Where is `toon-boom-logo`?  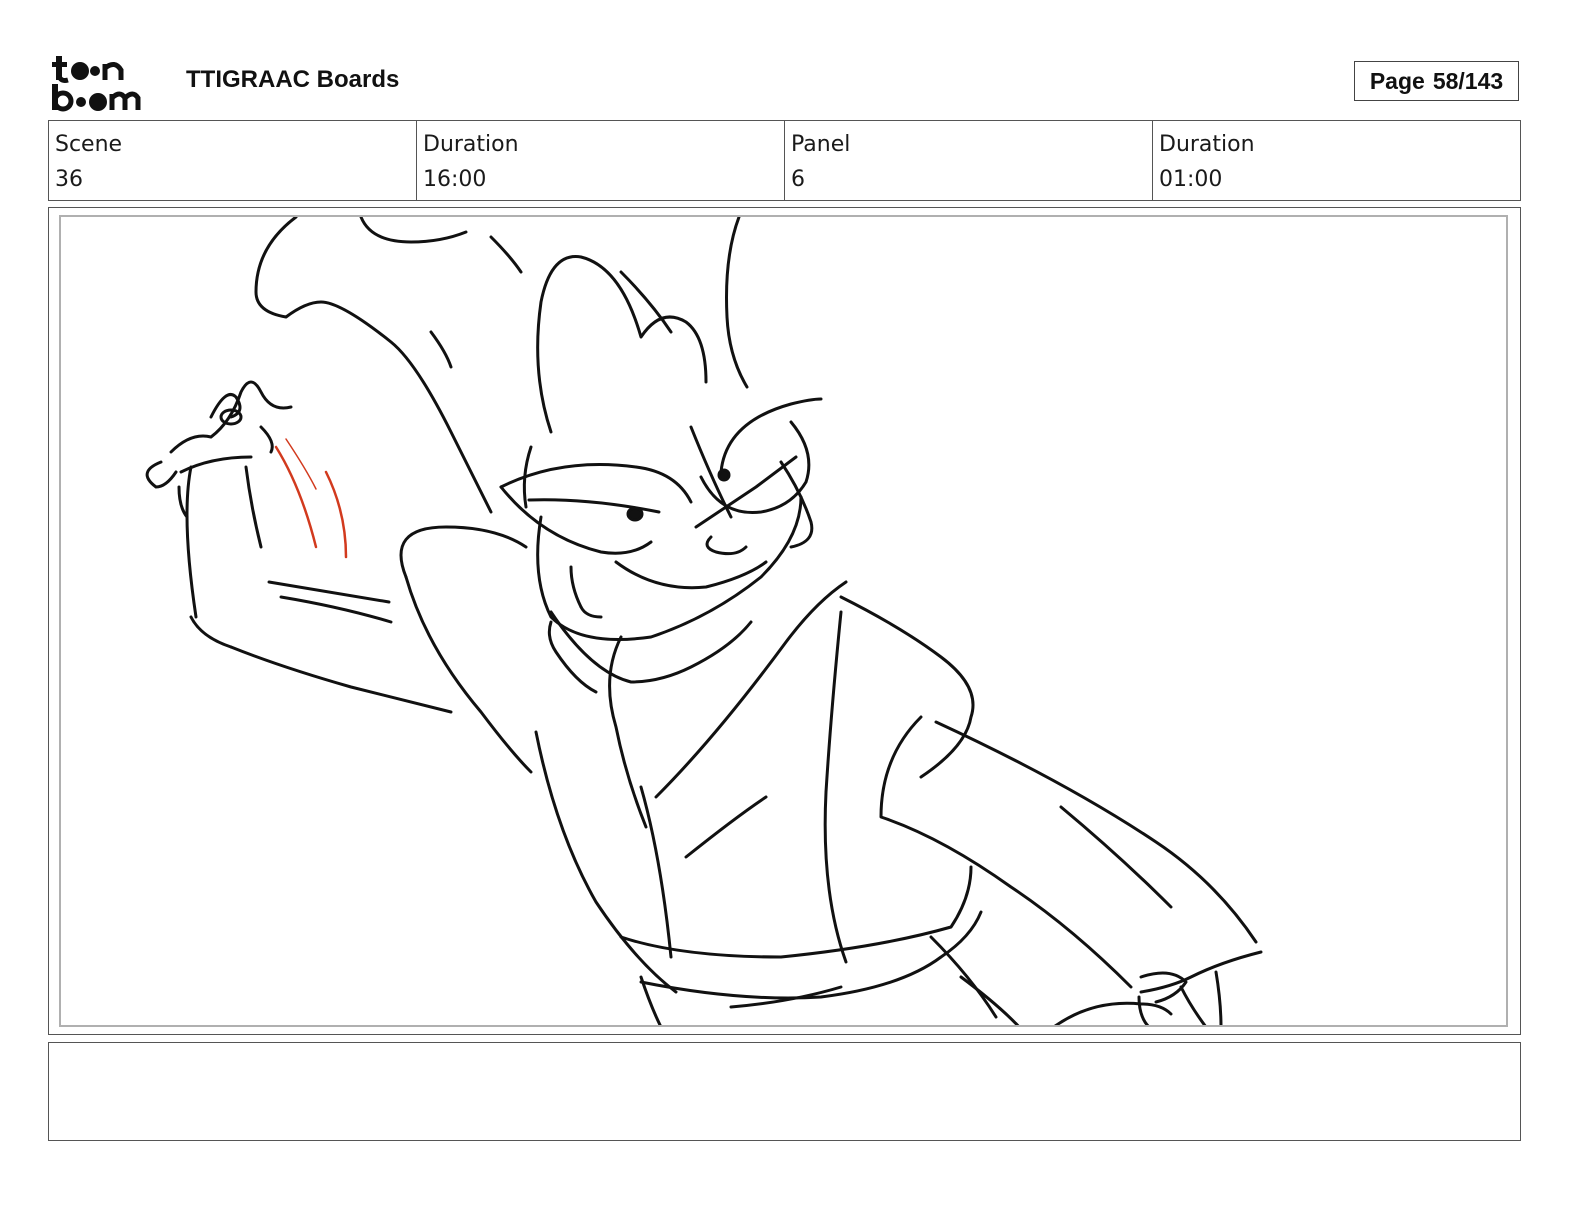 toon-boom-logo is located at coordinates (96, 84).